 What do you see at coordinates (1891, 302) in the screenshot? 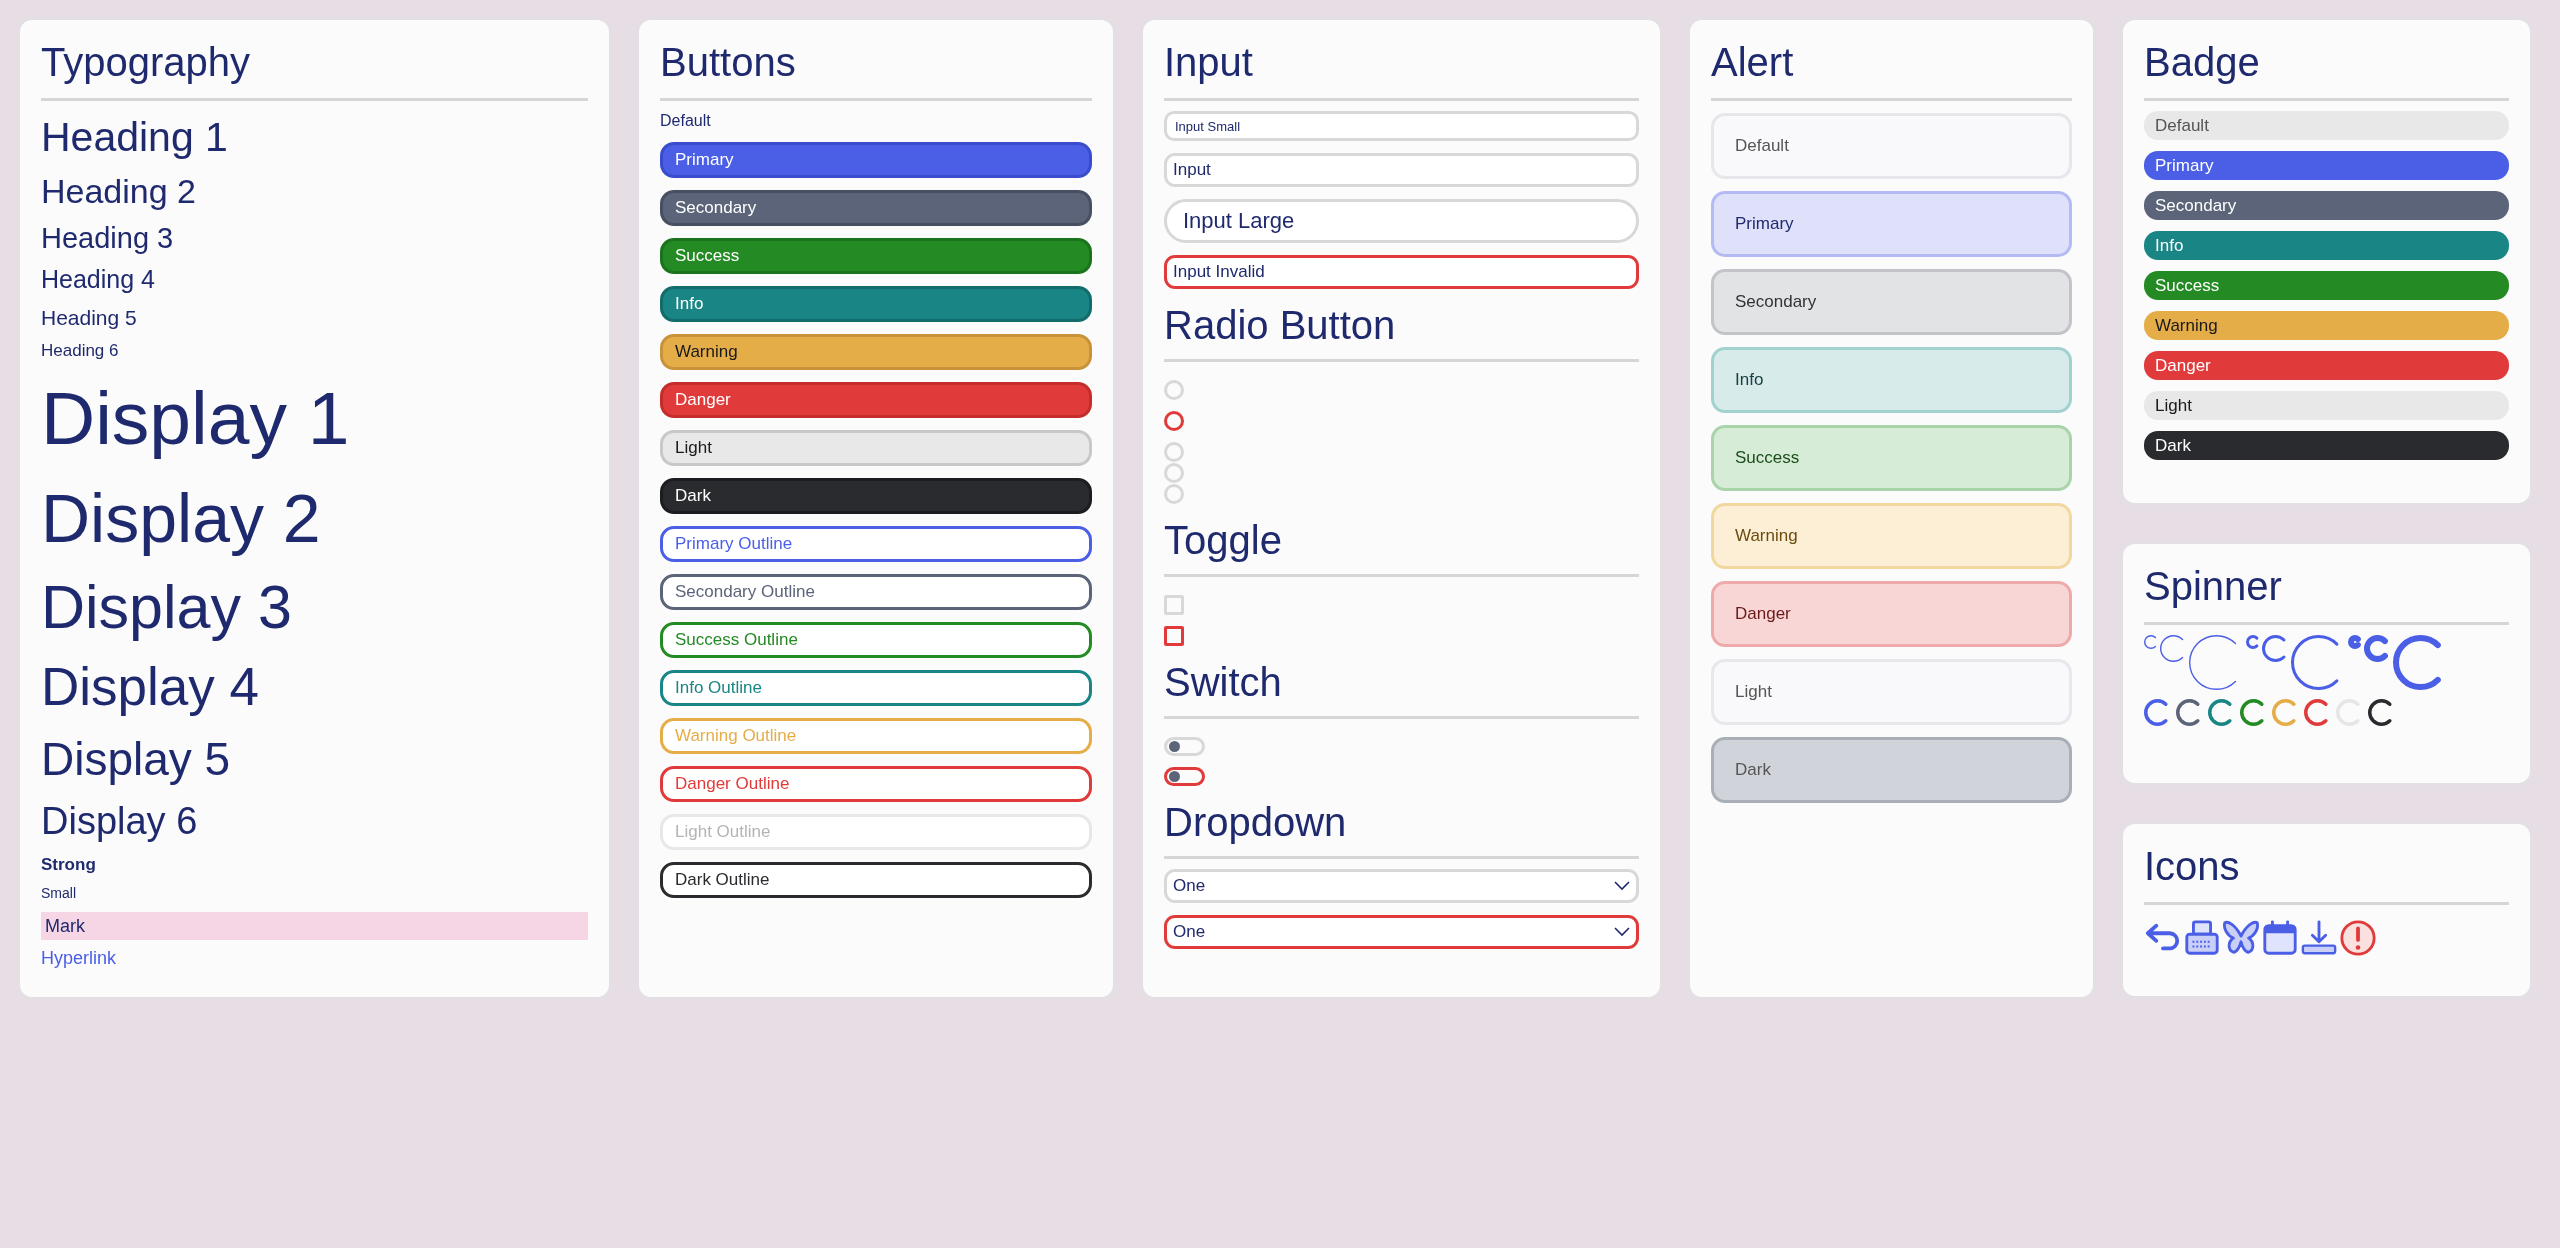
I see `alert: Secondary` at bounding box center [1891, 302].